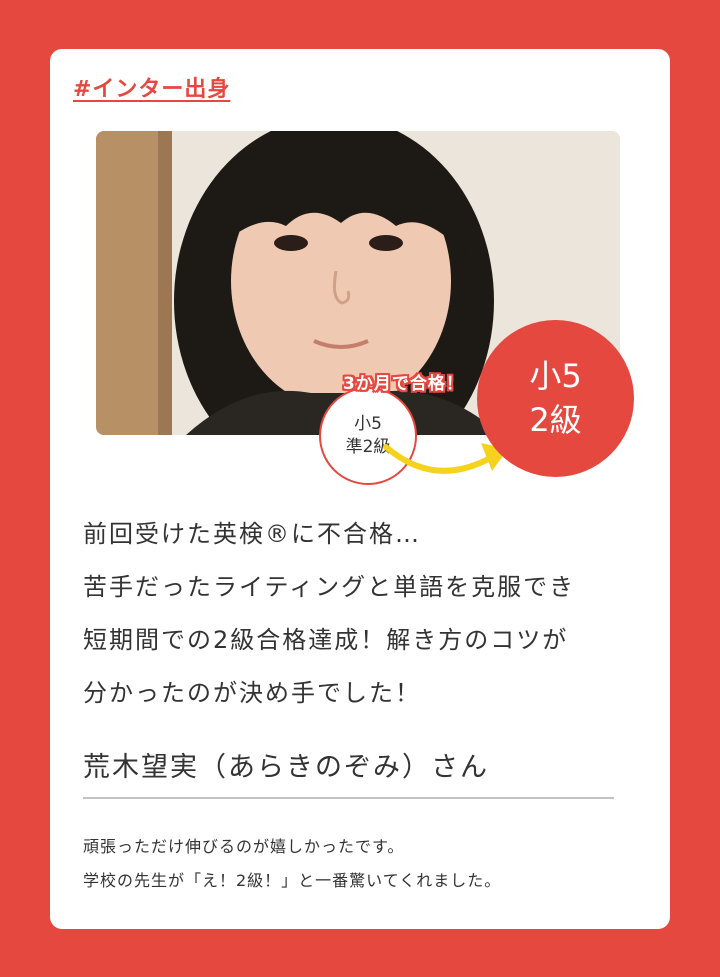  I want to click on grade-after-level: 小5, so click(555, 376).